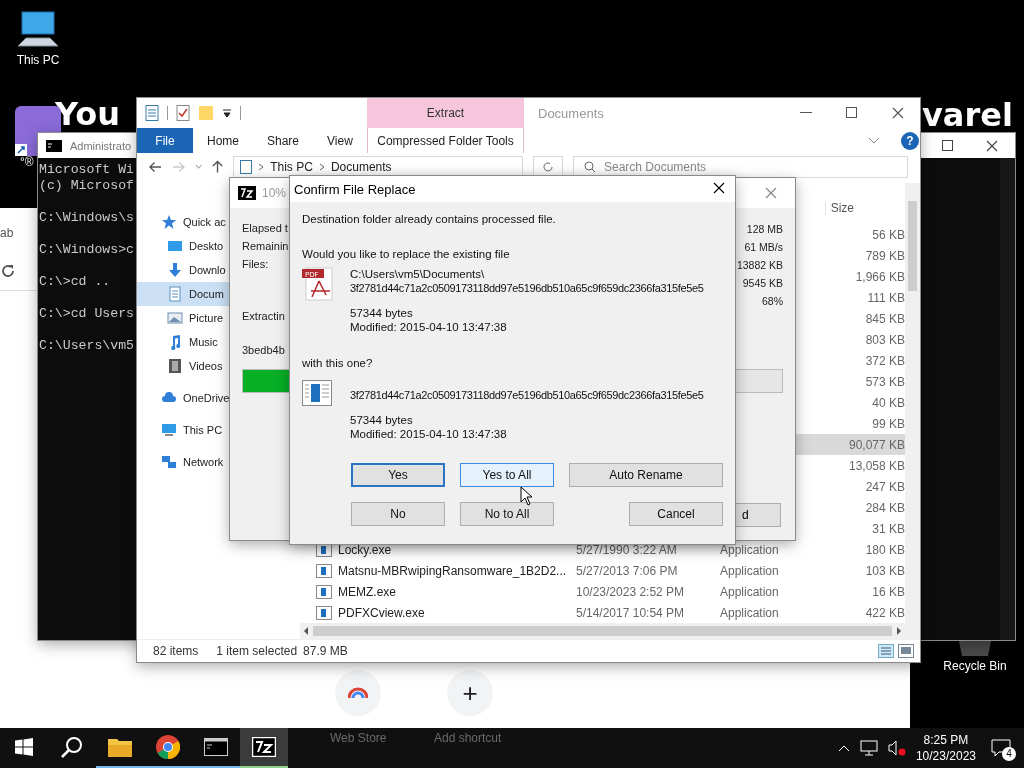 This screenshot has height=768, width=1024. I want to click on chevron-up-icon, so click(843, 748).